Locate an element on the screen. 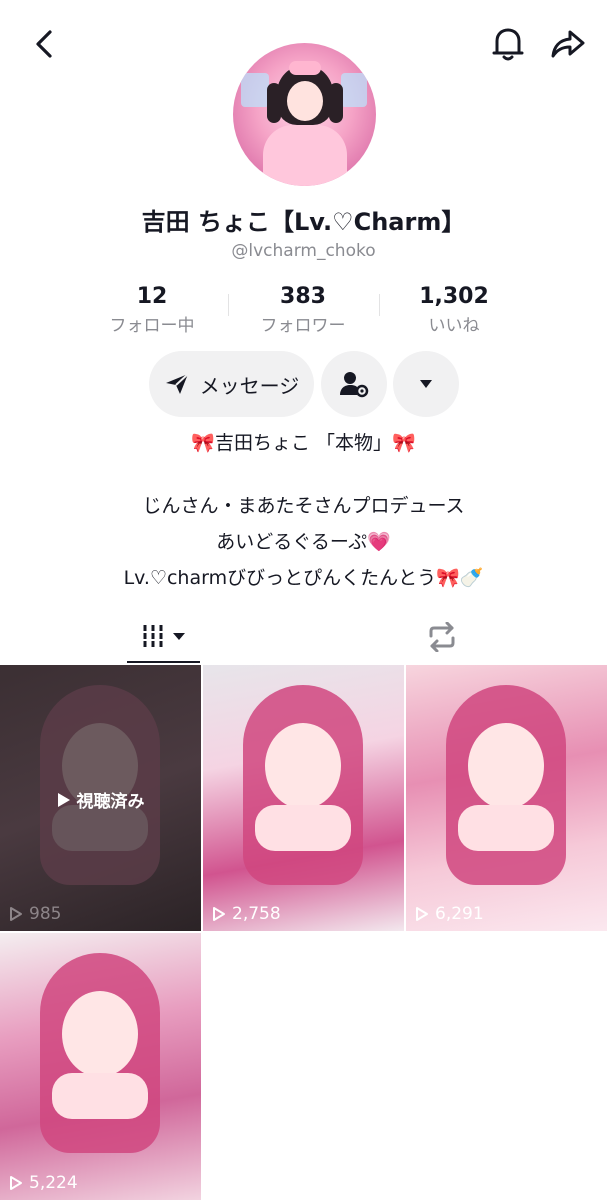 This screenshot has height=1200, width=607. stat-value: 1,302 is located at coordinates (454, 296).